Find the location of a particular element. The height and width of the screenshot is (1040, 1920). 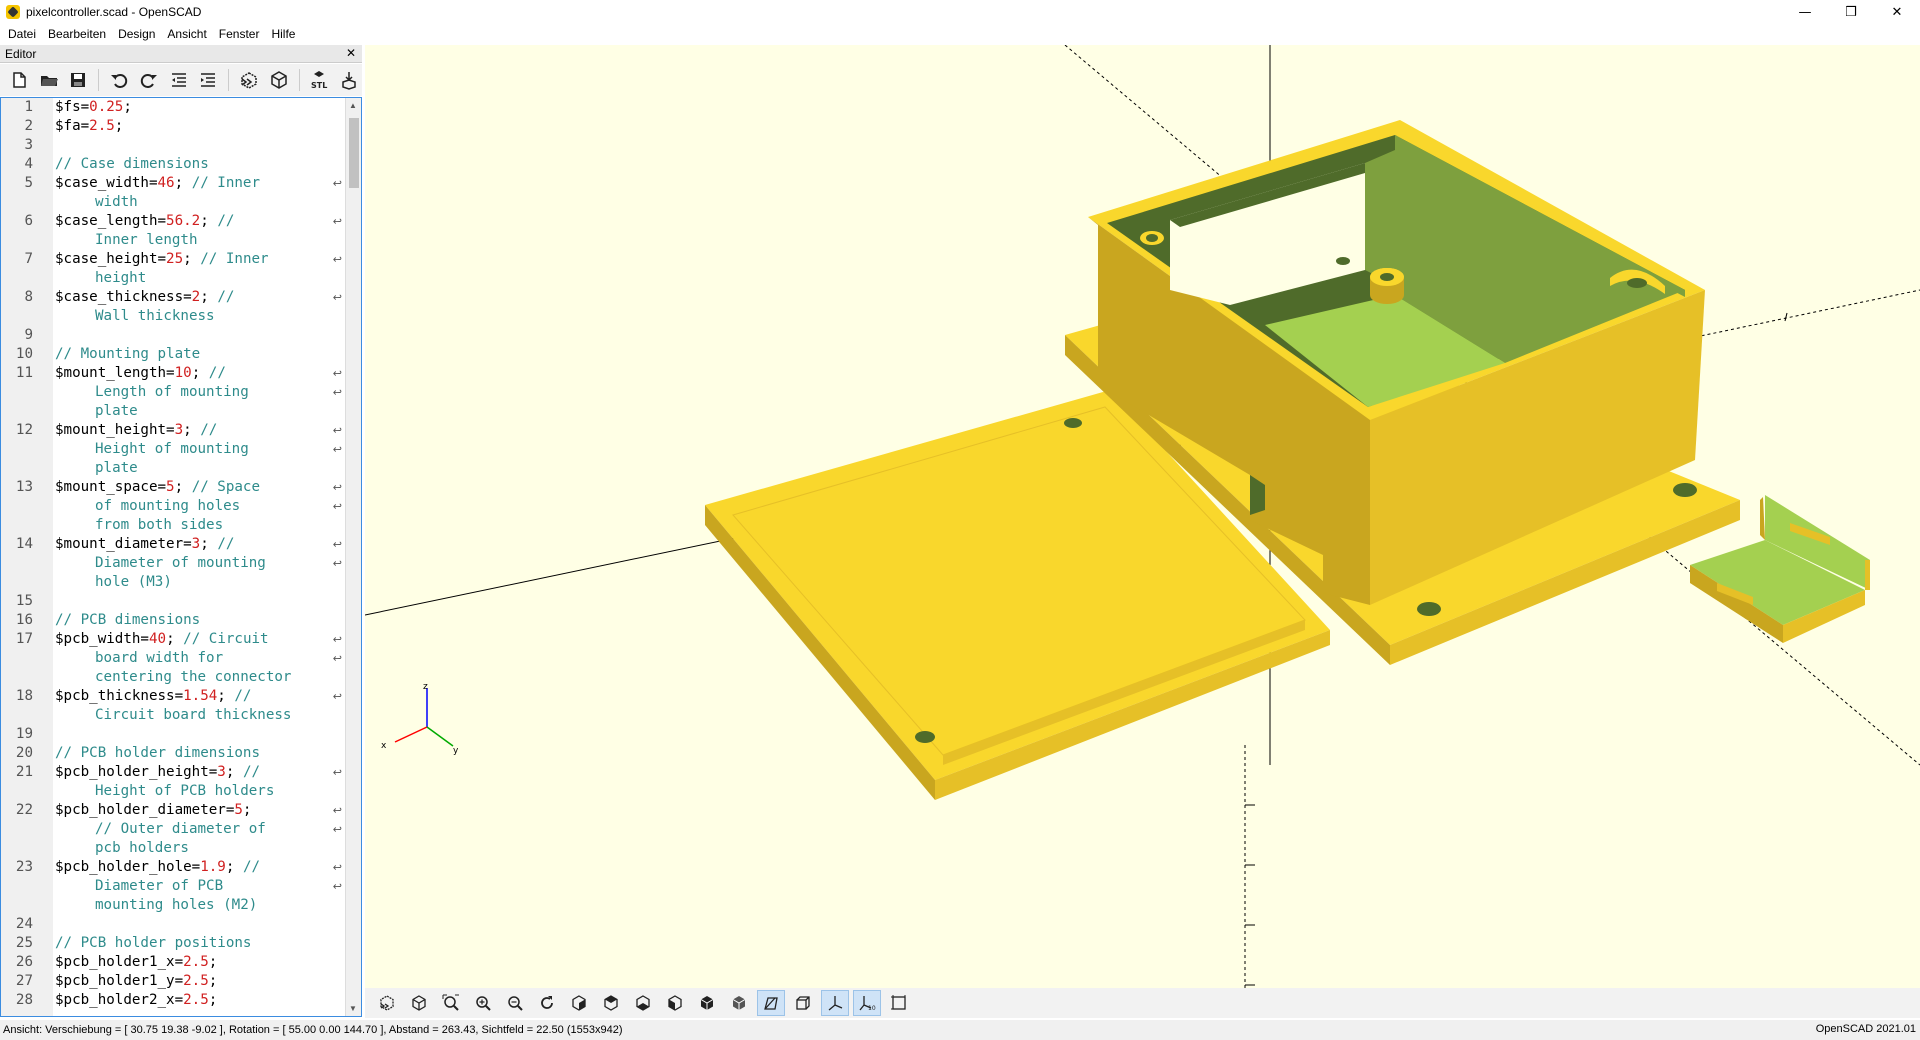

reset-view-icon is located at coordinates (547, 1003).